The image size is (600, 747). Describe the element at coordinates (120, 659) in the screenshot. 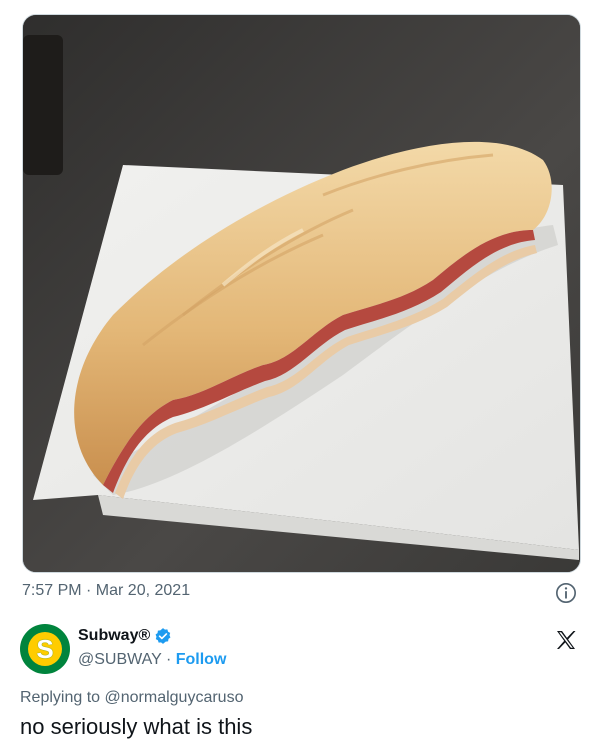

I see `author-handle: @SUBWAY` at that location.